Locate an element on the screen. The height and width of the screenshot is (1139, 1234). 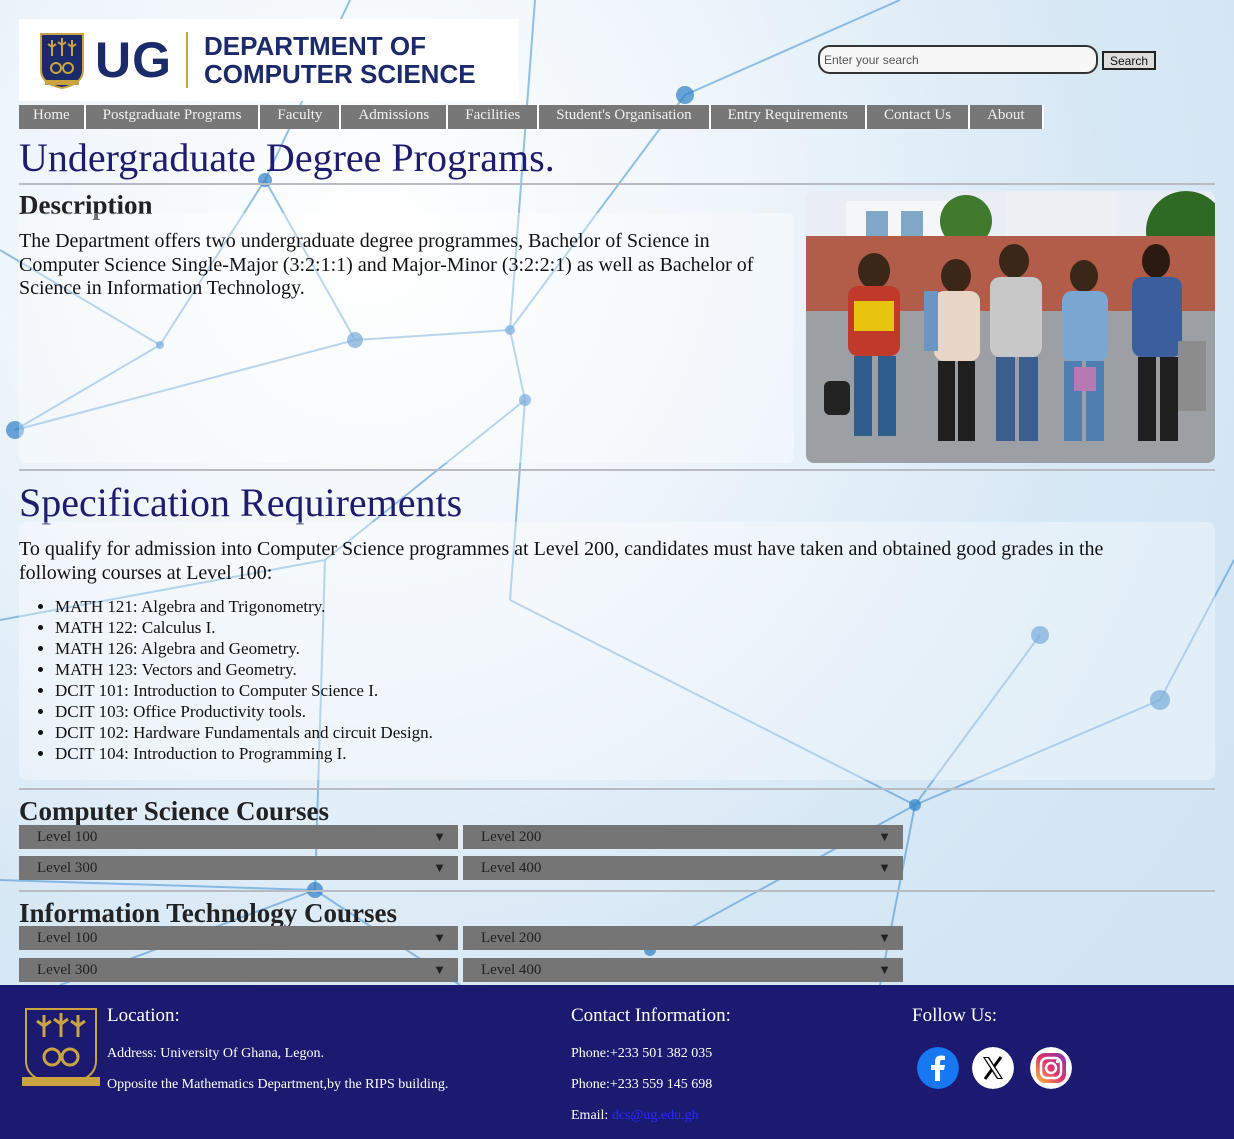
nav-item-admissions: Admissions is located at coordinates (395, 117).